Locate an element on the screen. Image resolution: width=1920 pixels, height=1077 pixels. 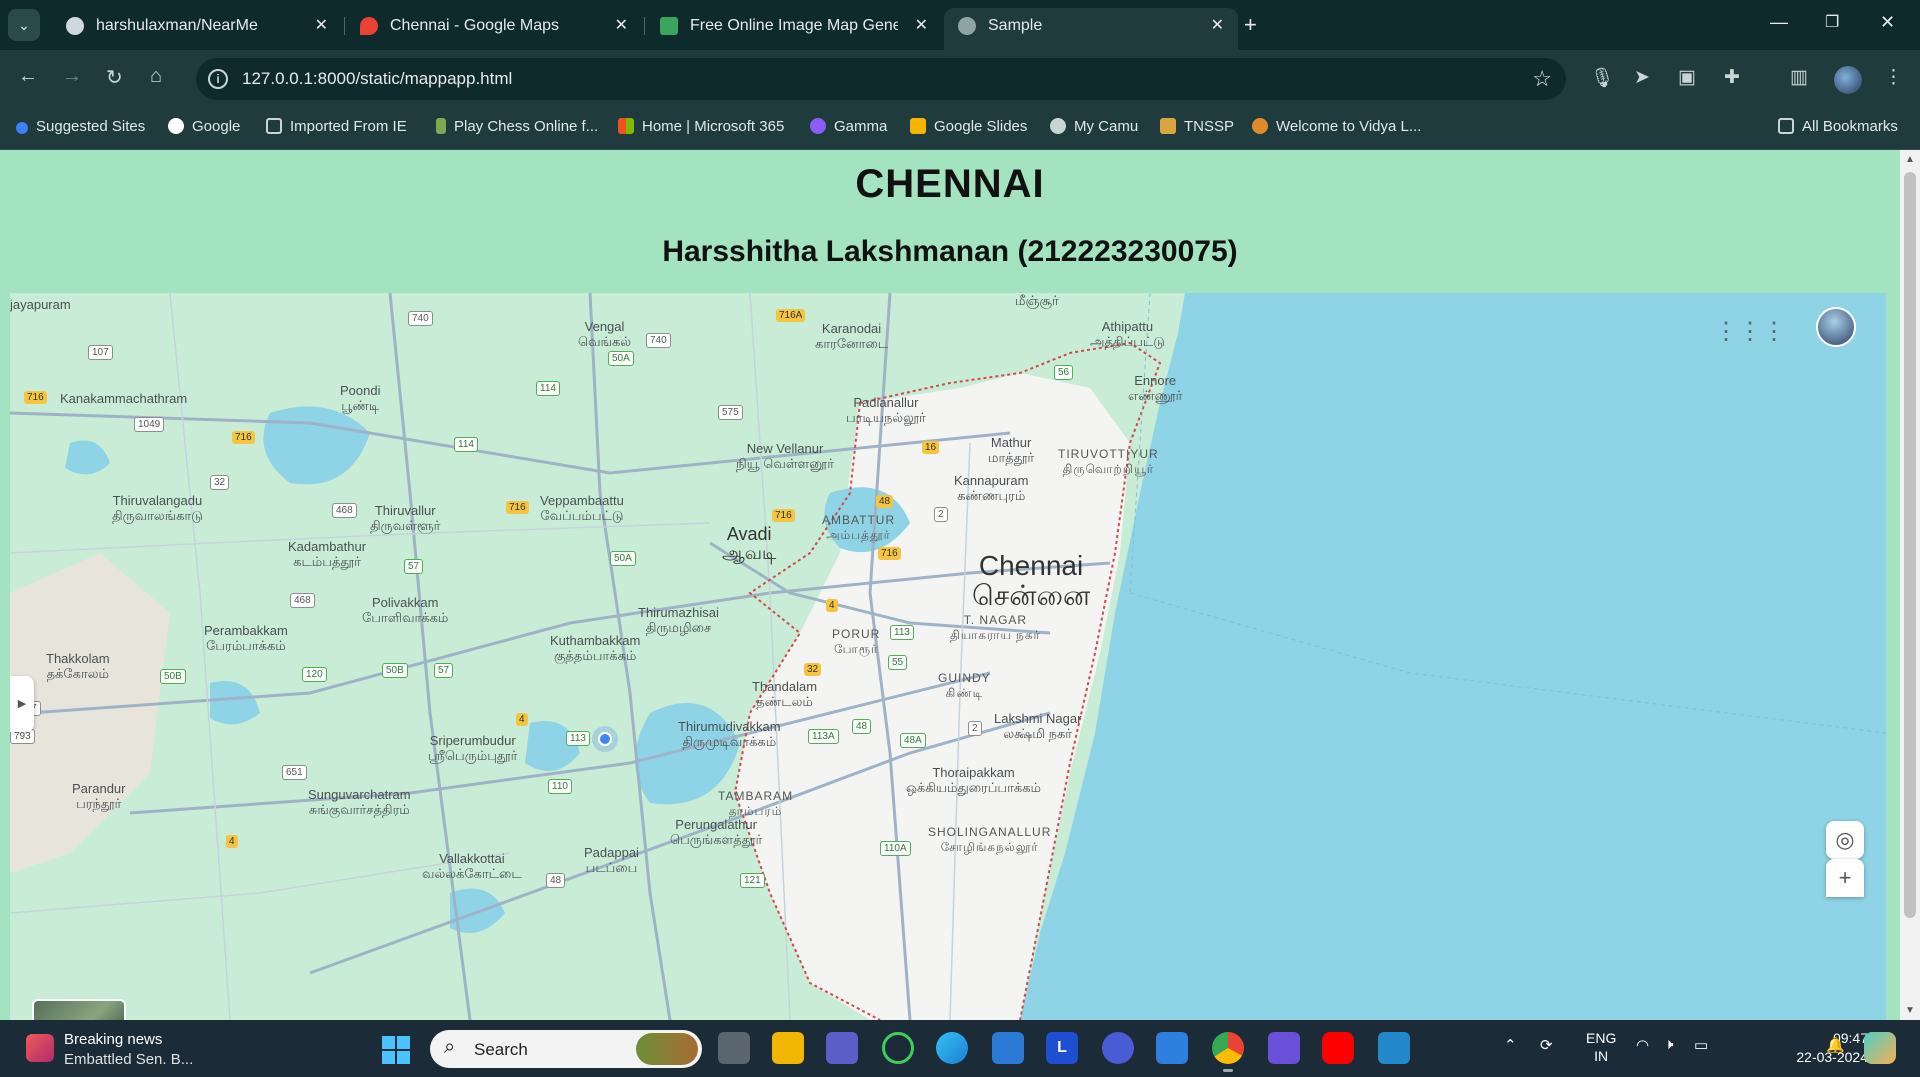
language-indicator: ENG IN is located at coordinates (1601, 1047).